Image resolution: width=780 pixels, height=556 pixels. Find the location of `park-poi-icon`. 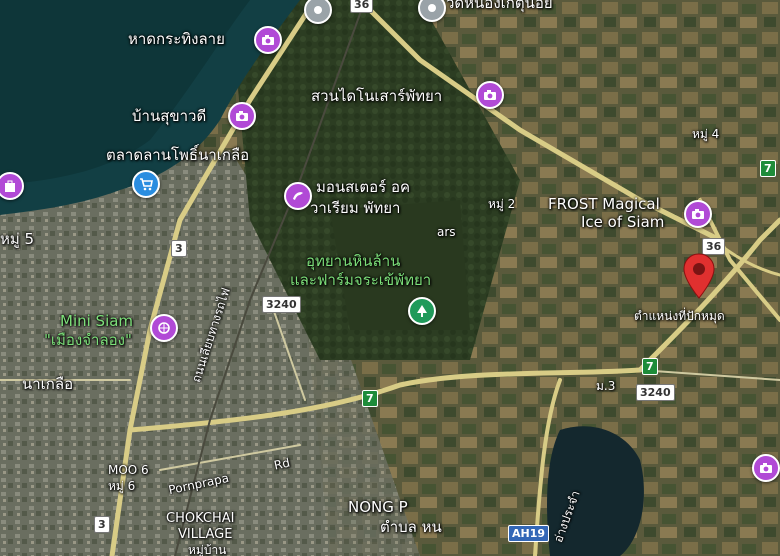

park-poi-icon is located at coordinates (422, 311).